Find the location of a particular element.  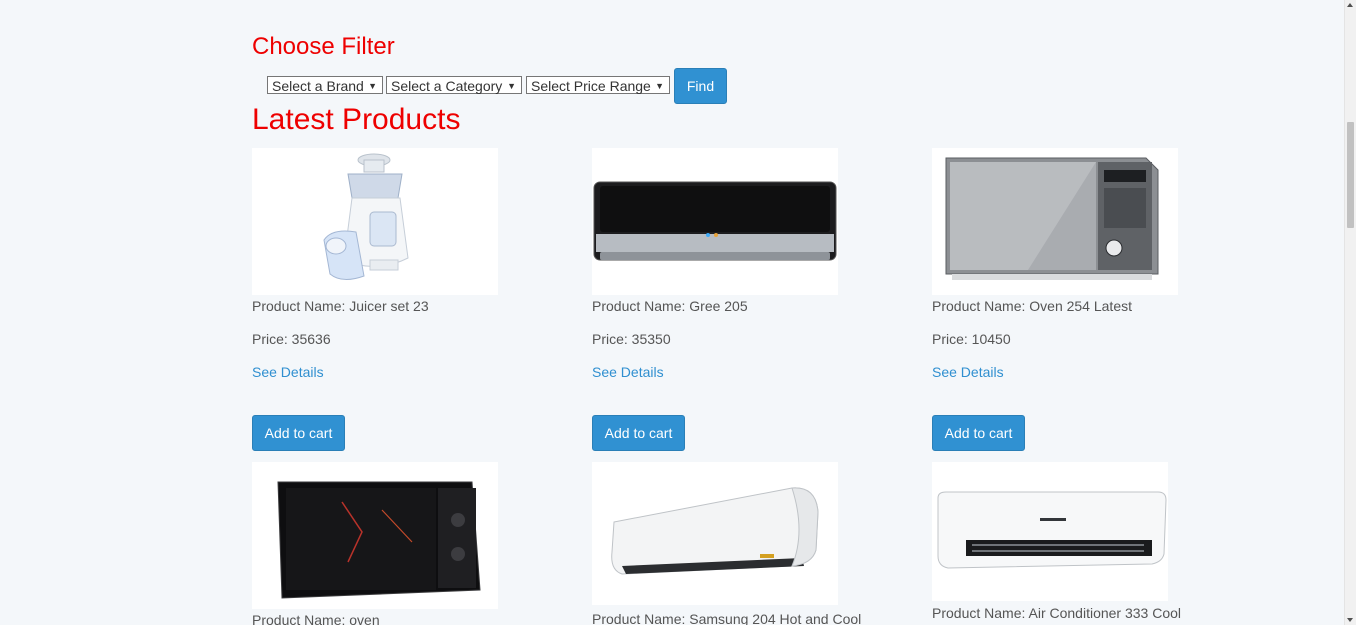

price-range-select: Select Price Range ▼ is located at coordinates (598, 85).